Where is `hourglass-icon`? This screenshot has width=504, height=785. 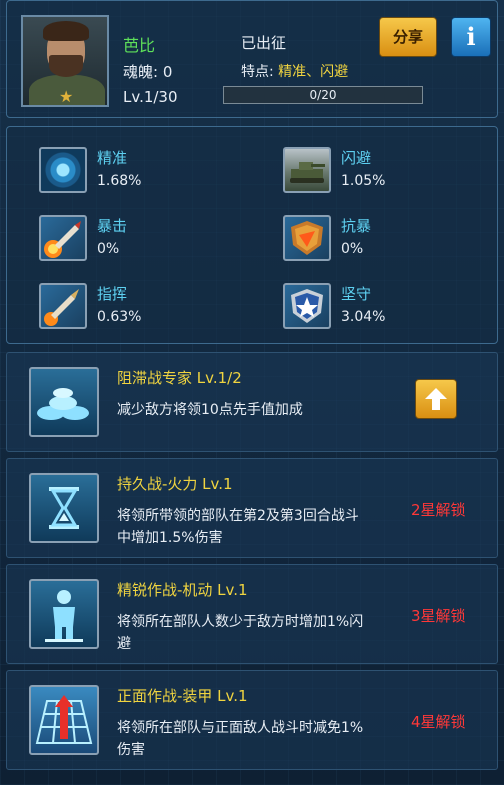
hourglass-icon is located at coordinates (64, 508).